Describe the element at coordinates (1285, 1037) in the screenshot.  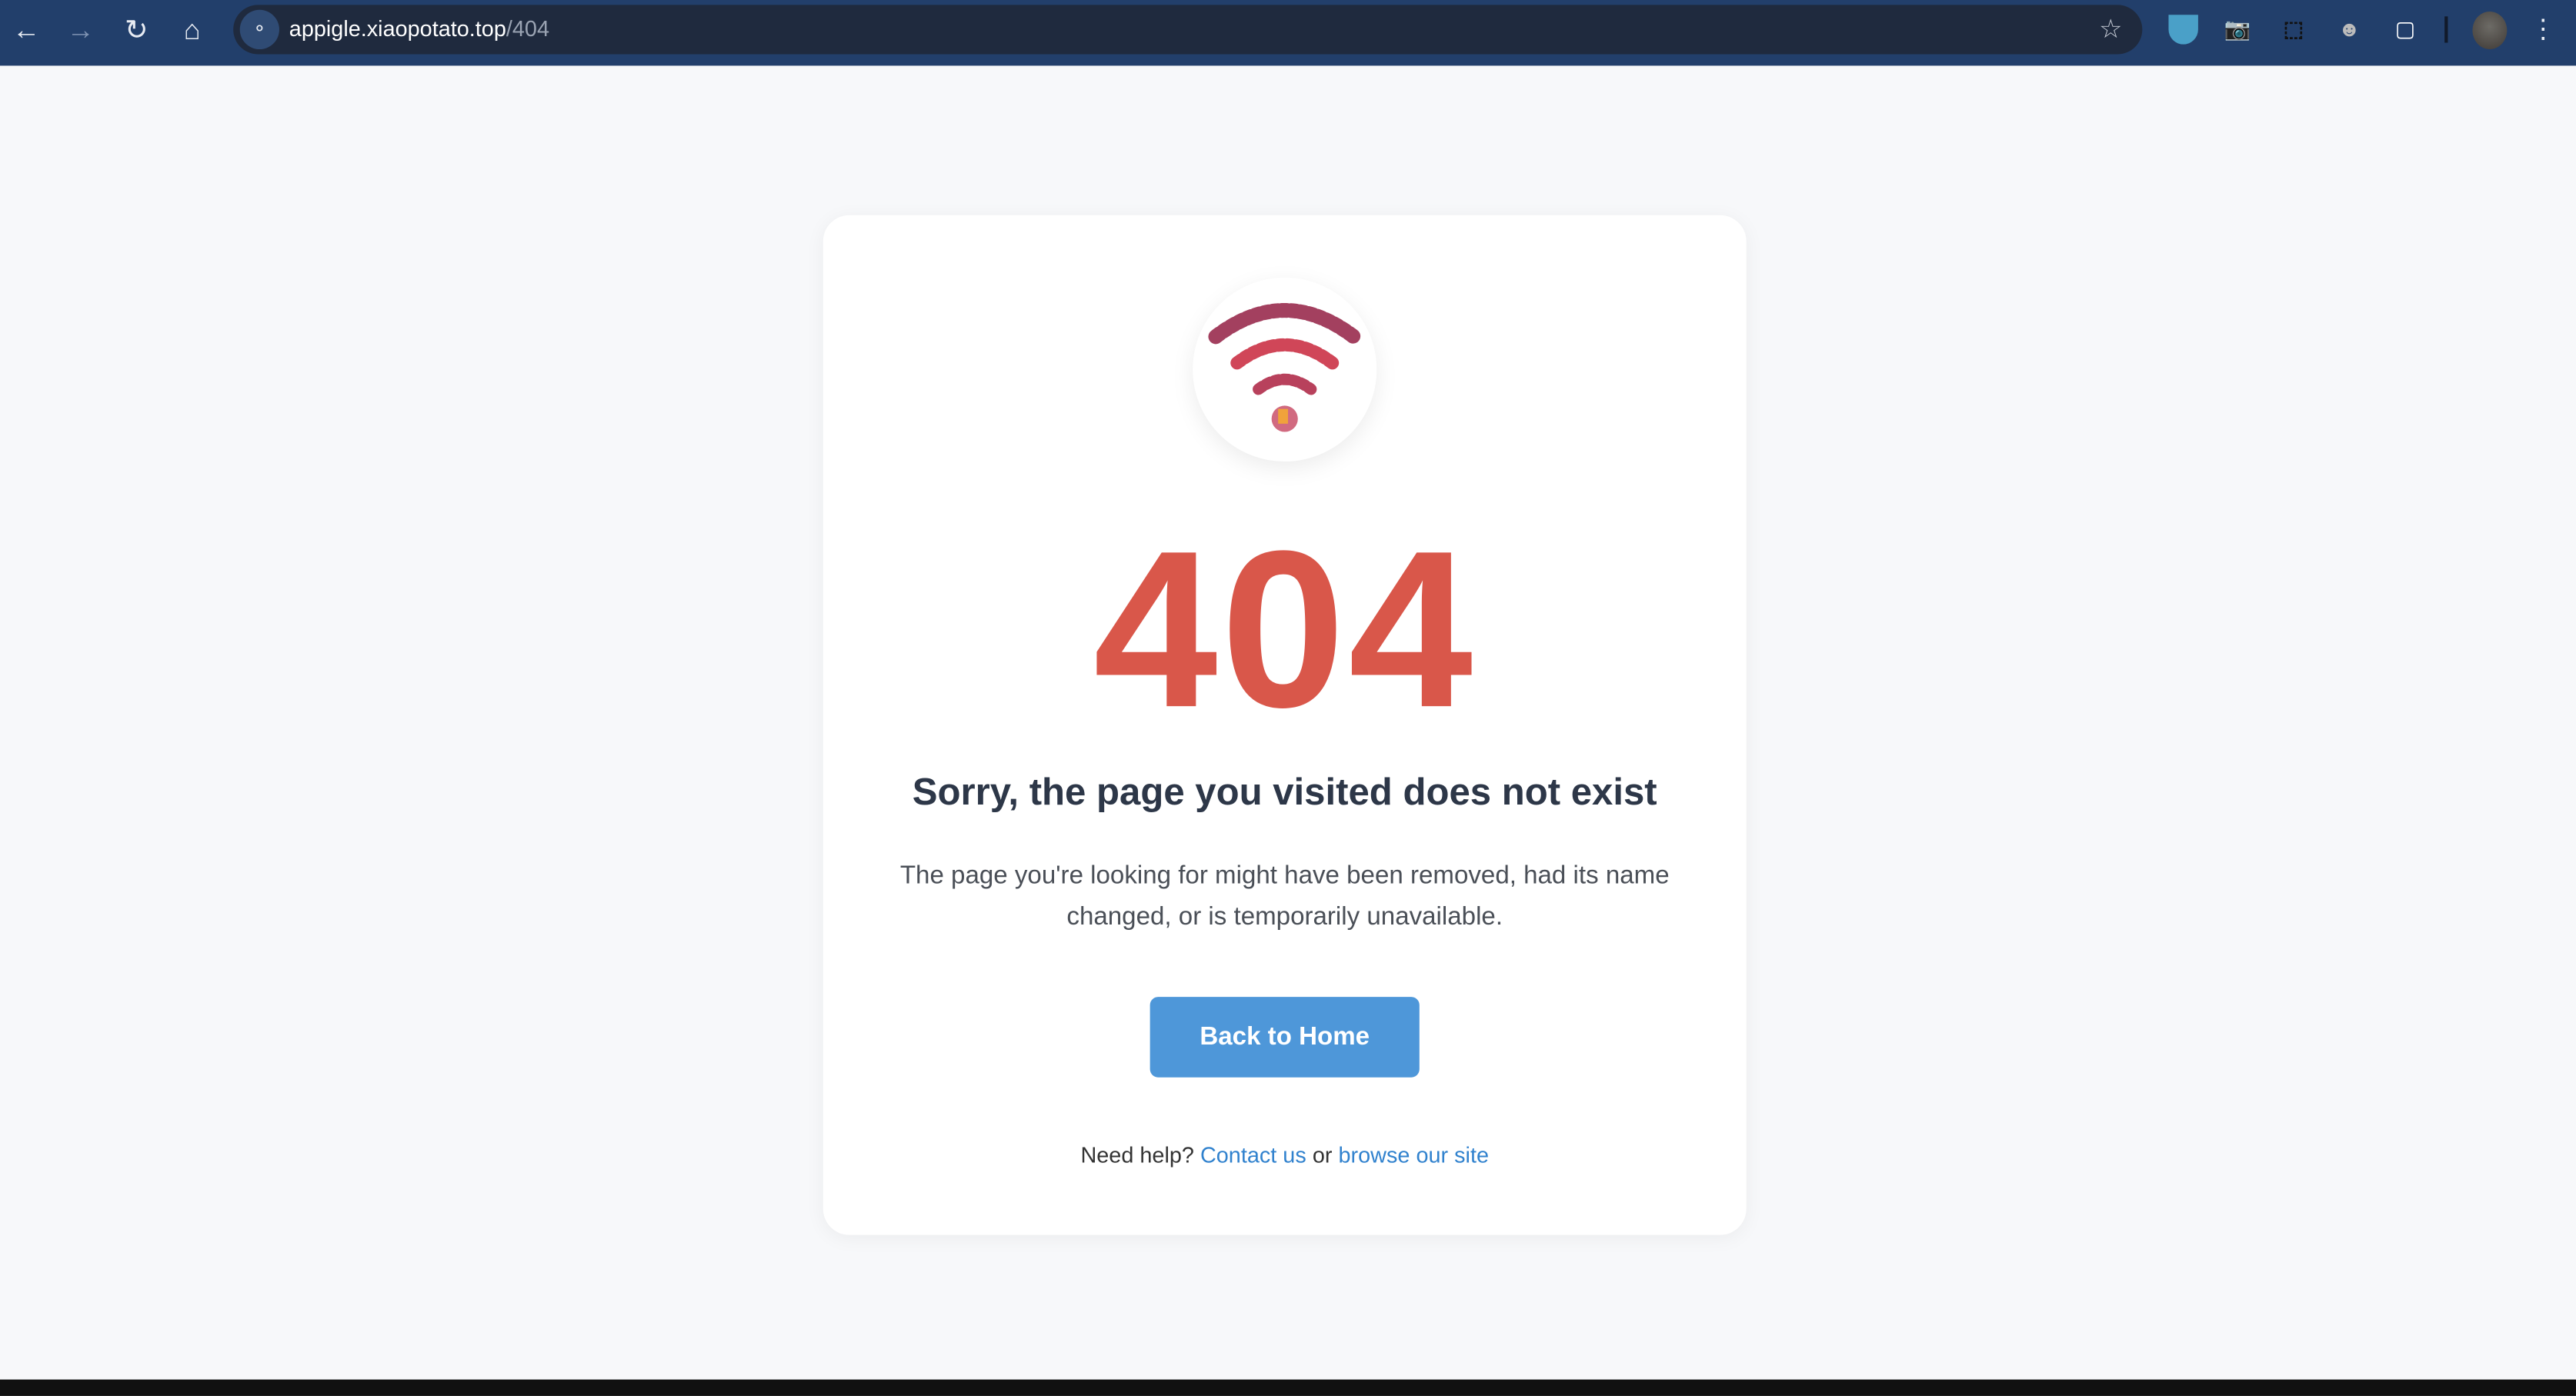
I see `back-to-home-button: Back to Home` at that location.